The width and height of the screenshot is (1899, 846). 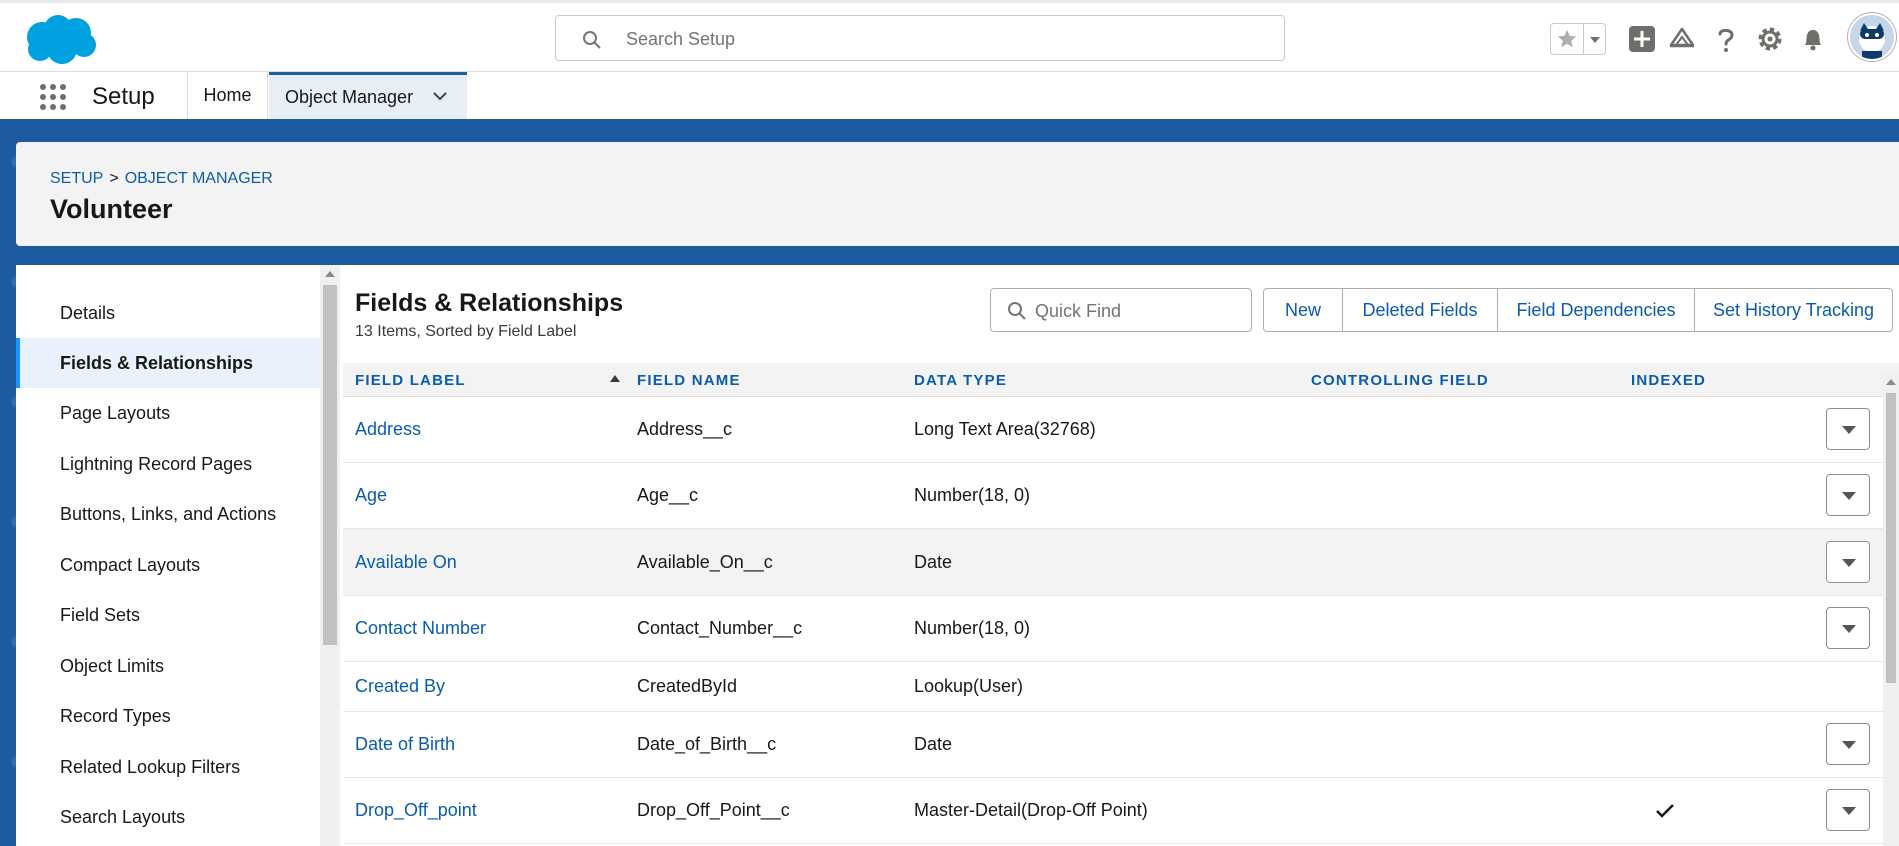 What do you see at coordinates (76, 178) in the screenshot?
I see `breadcrumb-setup-link: SETUP` at bounding box center [76, 178].